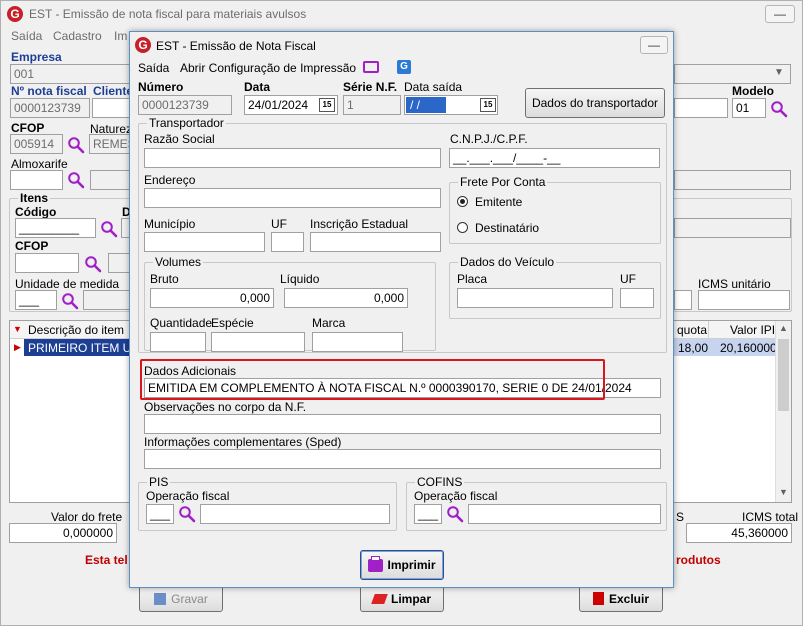  What do you see at coordinates (503, 182) in the screenshot?
I see `frete-por-conta-label: Frete Por Conta` at bounding box center [503, 182].